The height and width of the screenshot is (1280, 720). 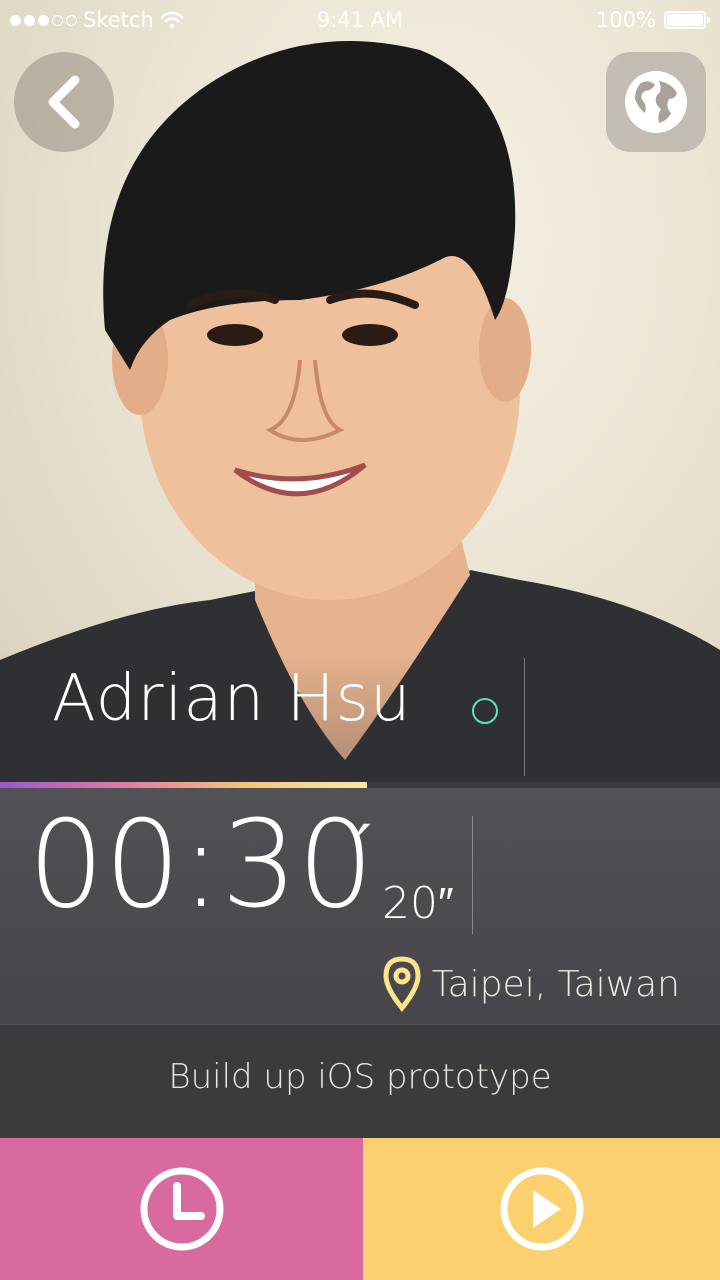 I want to click on status-bar: Sketch 9:41 AM 100%, so click(x=360, y=20).